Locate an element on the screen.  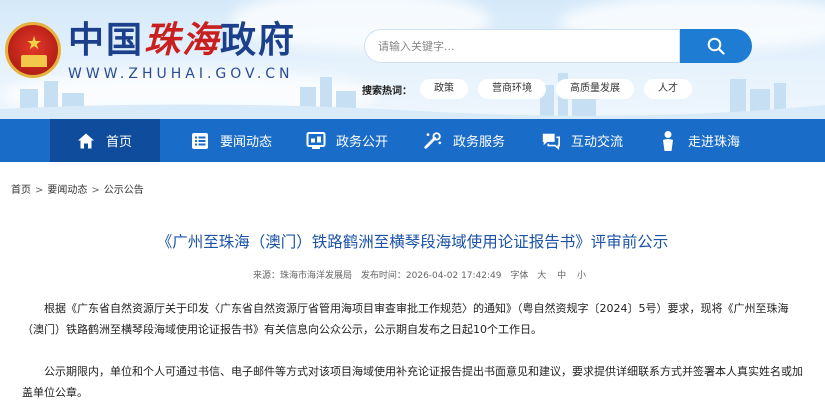
chat-icon is located at coordinates (551, 141).